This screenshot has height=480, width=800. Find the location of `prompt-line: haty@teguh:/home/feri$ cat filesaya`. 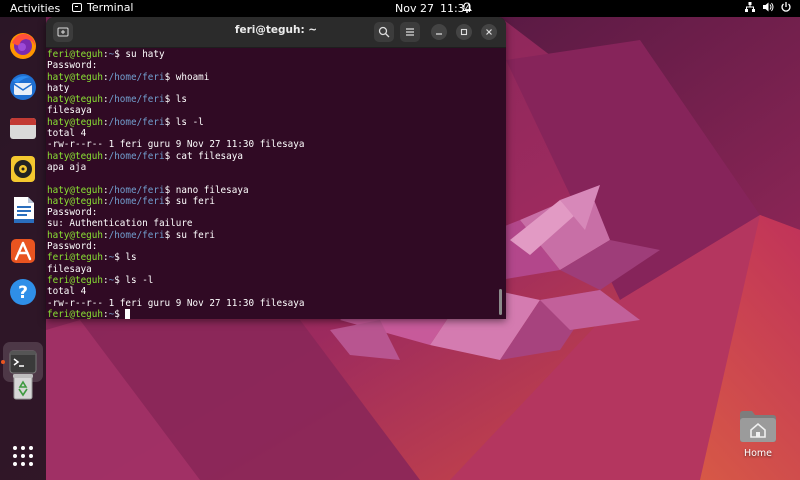

prompt-line: haty@teguh:/home/feri$ cat filesaya is located at coordinates (145, 156).